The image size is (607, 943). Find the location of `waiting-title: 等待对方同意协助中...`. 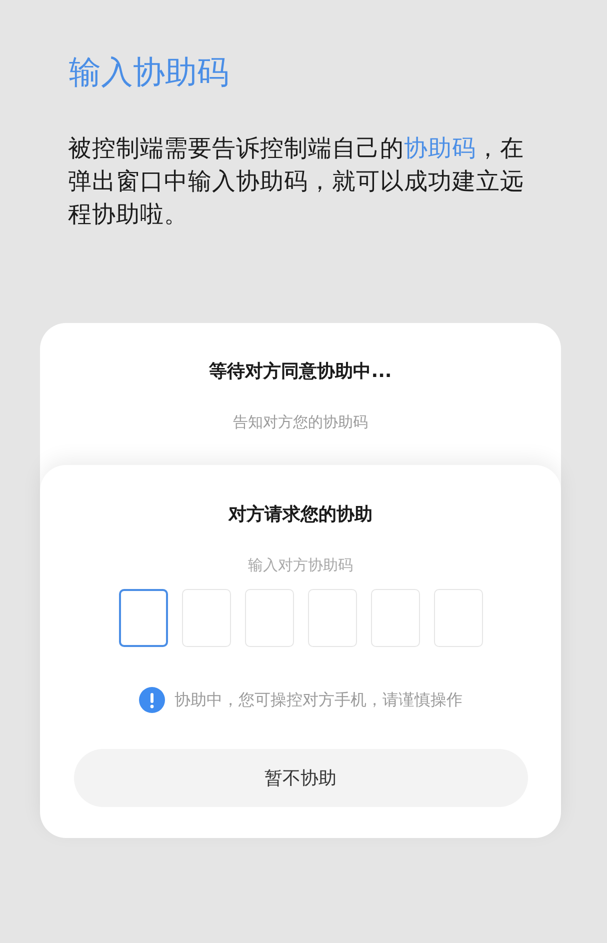

waiting-title: 等待对方同意协助中... is located at coordinates (300, 371).